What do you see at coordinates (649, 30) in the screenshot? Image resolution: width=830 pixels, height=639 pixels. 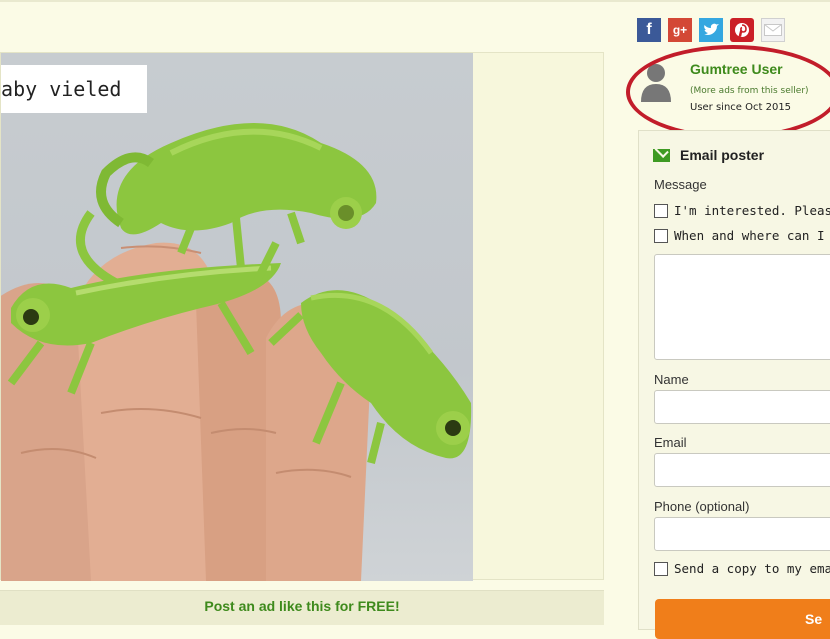 I see `facebook-icon: f` at bounding box center [649, 30].